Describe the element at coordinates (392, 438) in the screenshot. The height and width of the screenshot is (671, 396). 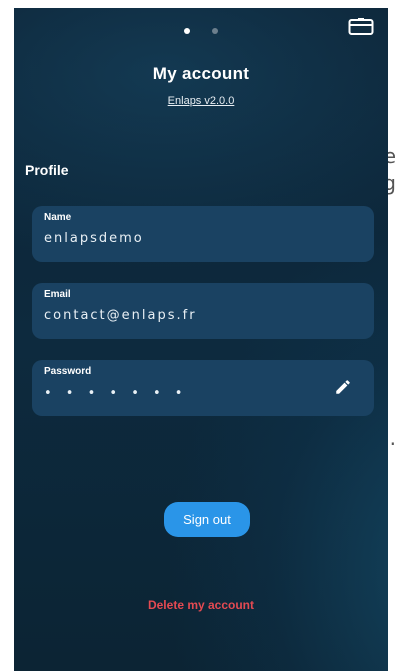
I see `background-text-period: .` at that location.